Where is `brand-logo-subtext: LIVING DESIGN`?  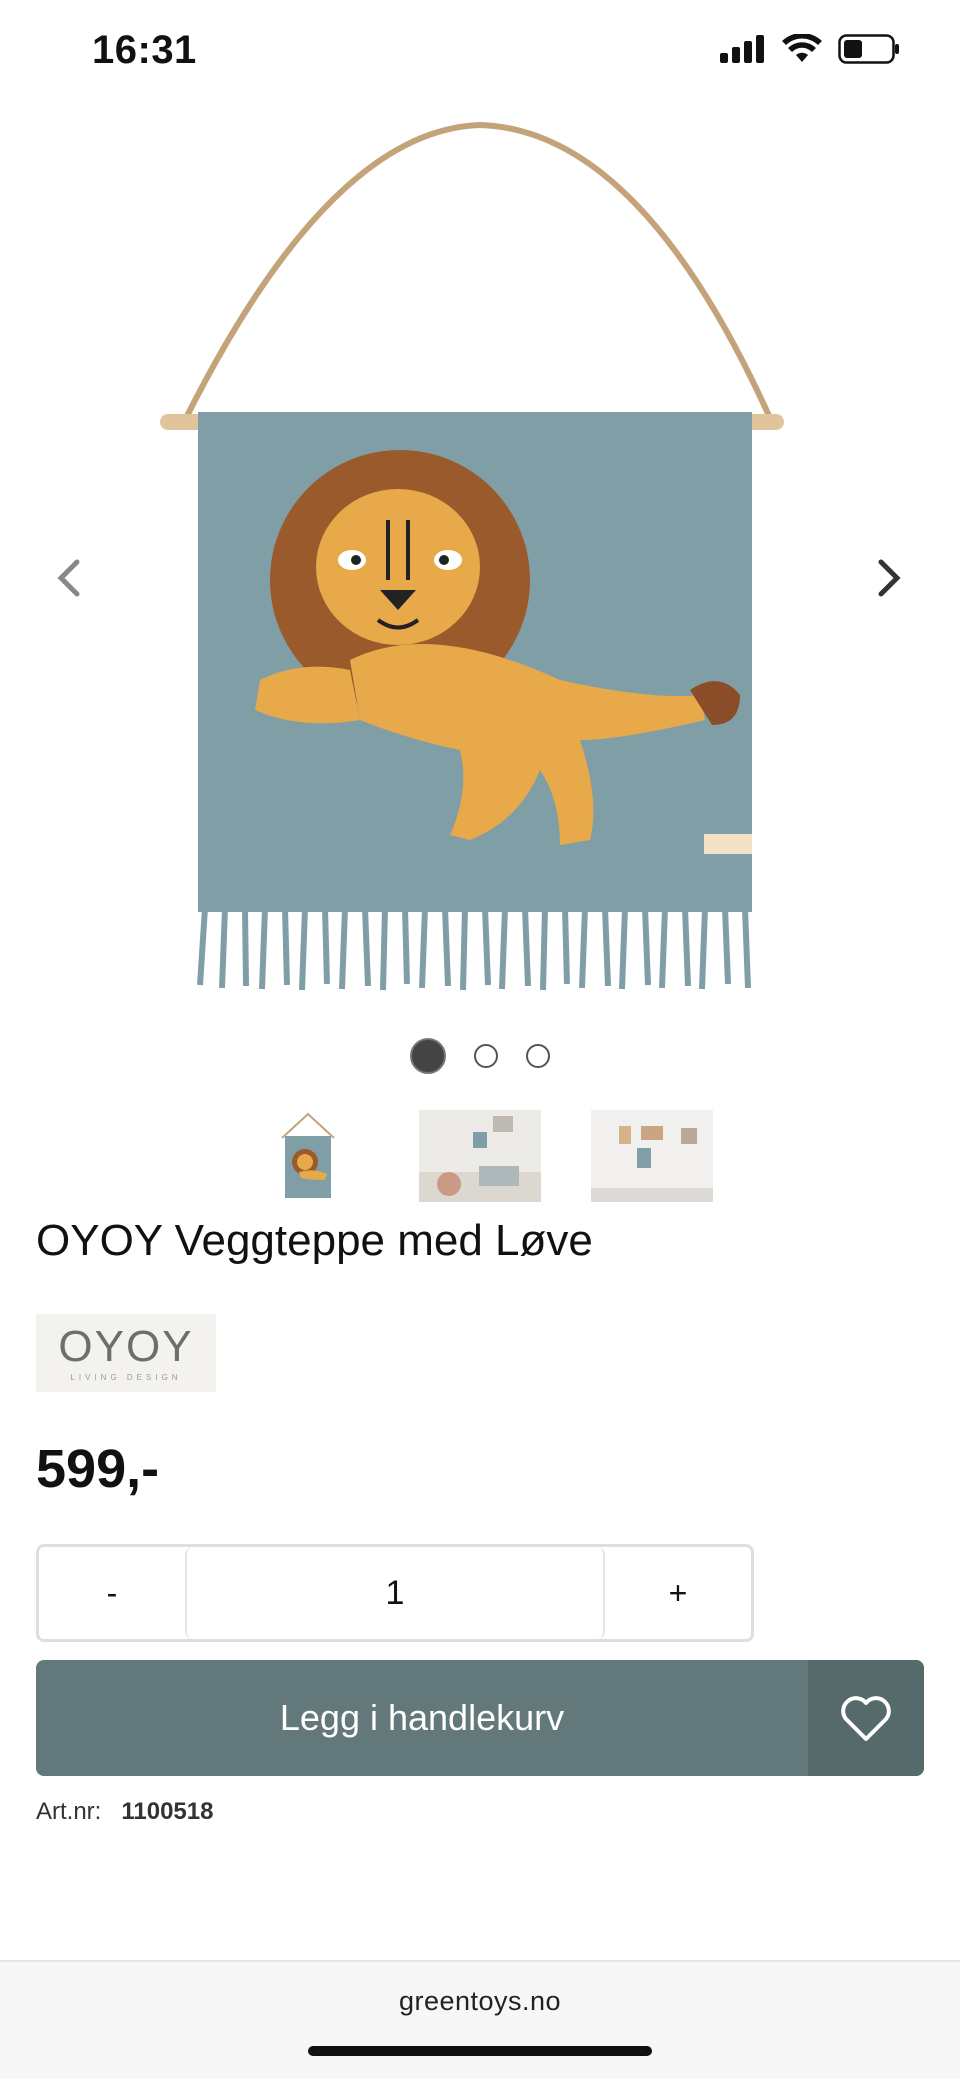
brand-logo-subtext: LIVING DESIGN is located at coordinates (126, 1377).